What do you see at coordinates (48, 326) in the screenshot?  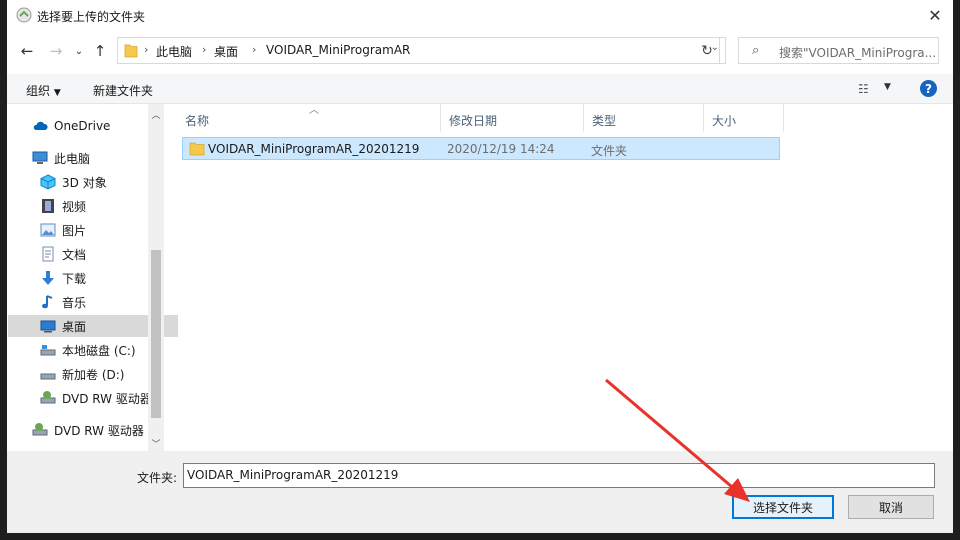 I see `desktop-icon` at bounding box center [48, 326].